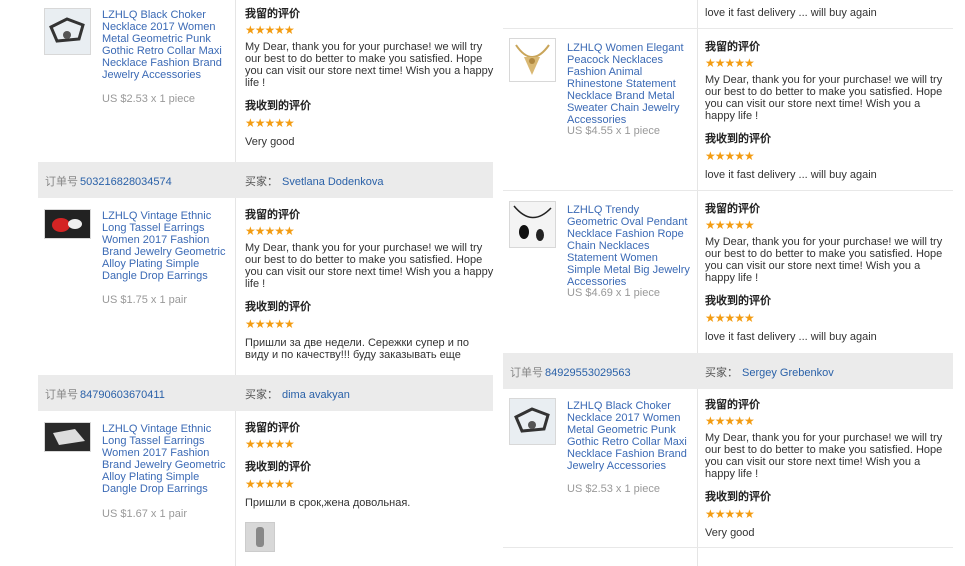 The width and height of the screenshot is (965, 566). I want to click on order-header: 订单号 84929553029563 买家： Sergey Grebenkov, so click(728, 371).